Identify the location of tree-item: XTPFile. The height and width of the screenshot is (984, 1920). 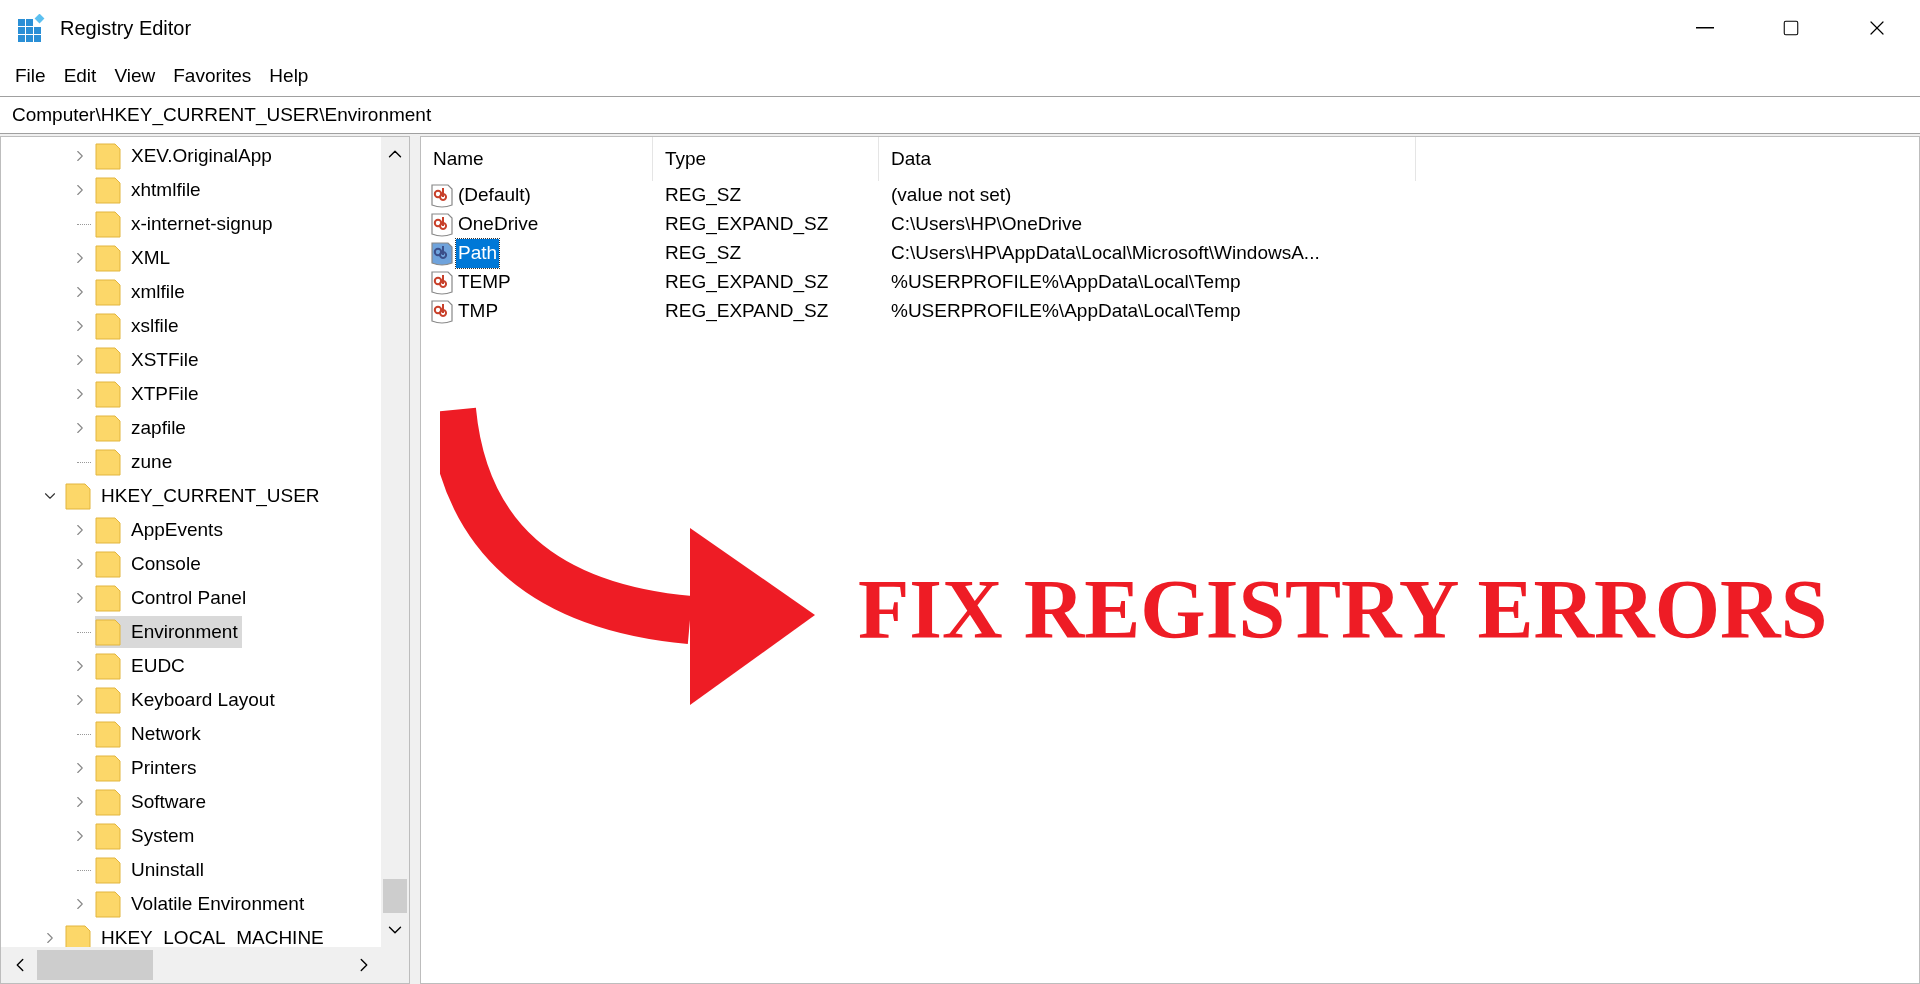
(149, 394).